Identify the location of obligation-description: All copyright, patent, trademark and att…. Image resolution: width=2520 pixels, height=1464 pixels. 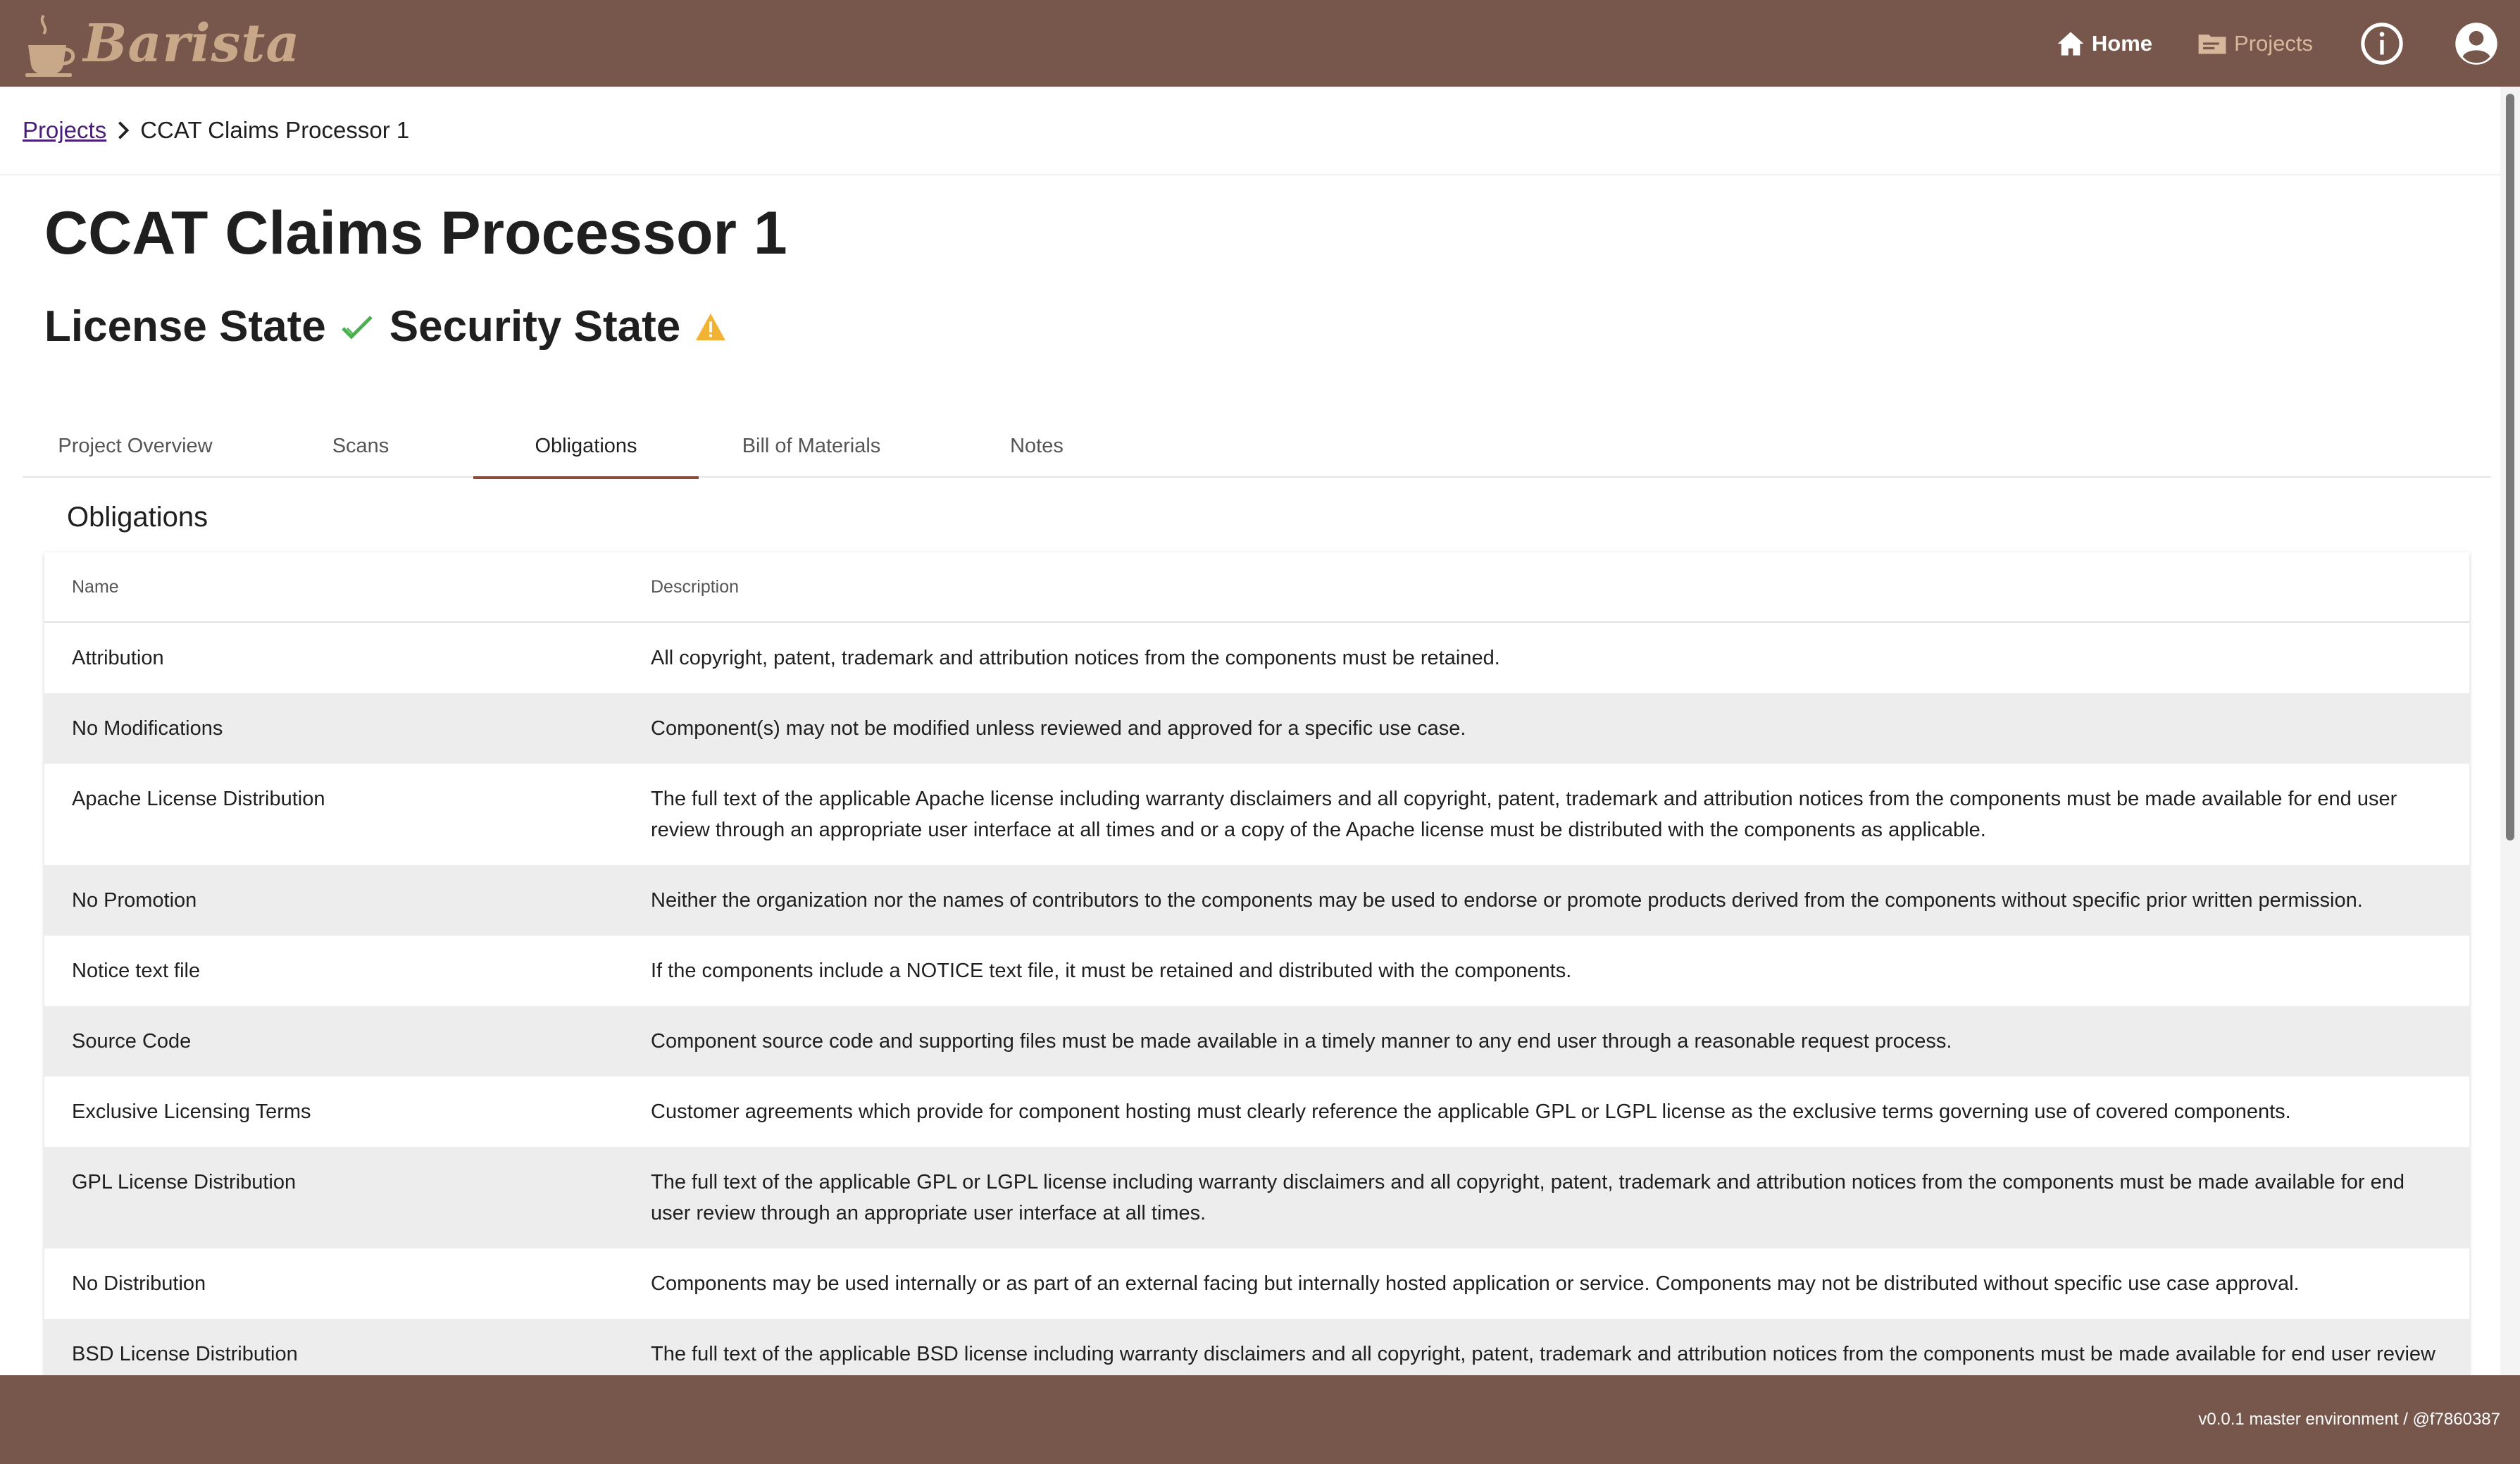
(1076, 658).